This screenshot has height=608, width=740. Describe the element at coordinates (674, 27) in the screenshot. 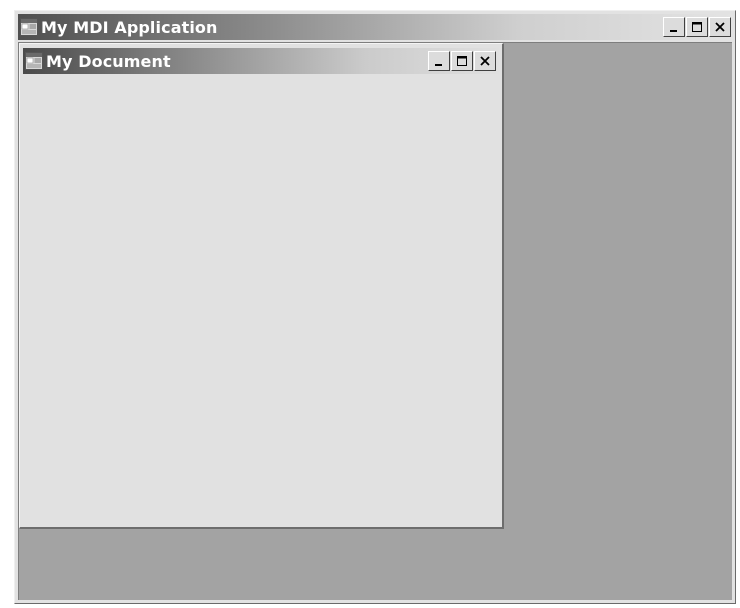

I see `parent-minimize-button` at that location.